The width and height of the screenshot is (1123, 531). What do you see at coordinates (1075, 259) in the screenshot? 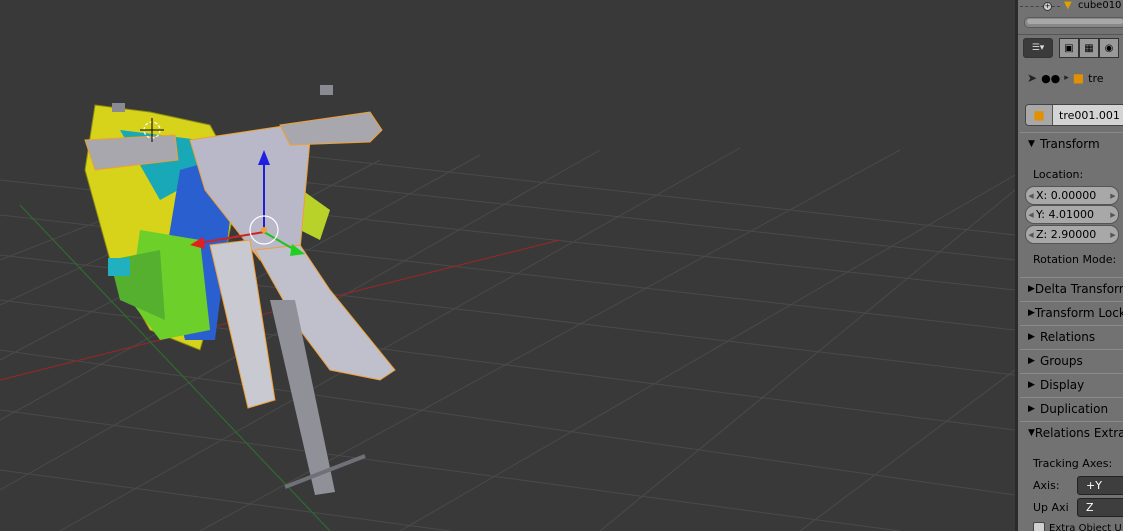
I see `rotation-mode-label: Rotation Mode:` at bounding box center [1075, 259].